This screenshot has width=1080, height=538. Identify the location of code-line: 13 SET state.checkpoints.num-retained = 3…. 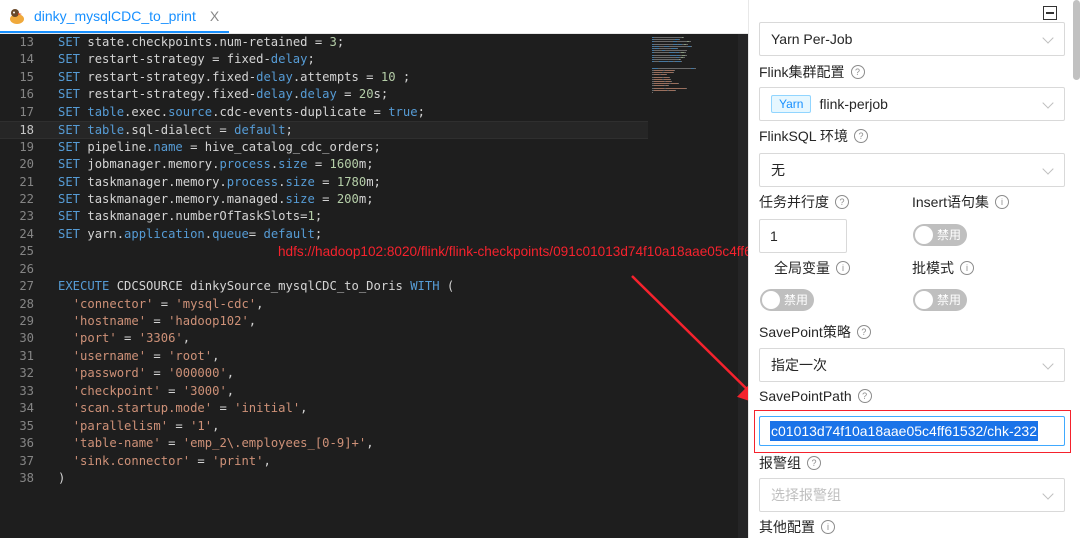
(324, 42).